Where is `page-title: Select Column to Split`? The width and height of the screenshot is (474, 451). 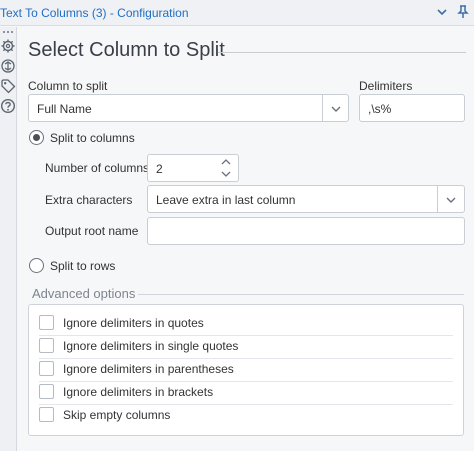
page-title: Select Column to Split is located at coordinates (126, 50).